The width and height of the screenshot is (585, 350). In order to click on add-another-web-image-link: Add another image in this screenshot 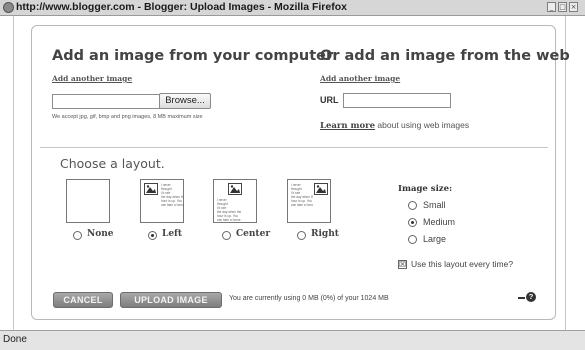, I will do `click(360, 78)`.